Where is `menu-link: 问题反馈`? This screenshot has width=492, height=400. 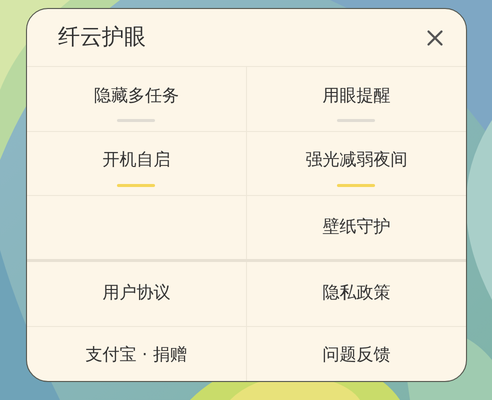 menu-link: 问题反馈 is located at coordinates (356, 356).